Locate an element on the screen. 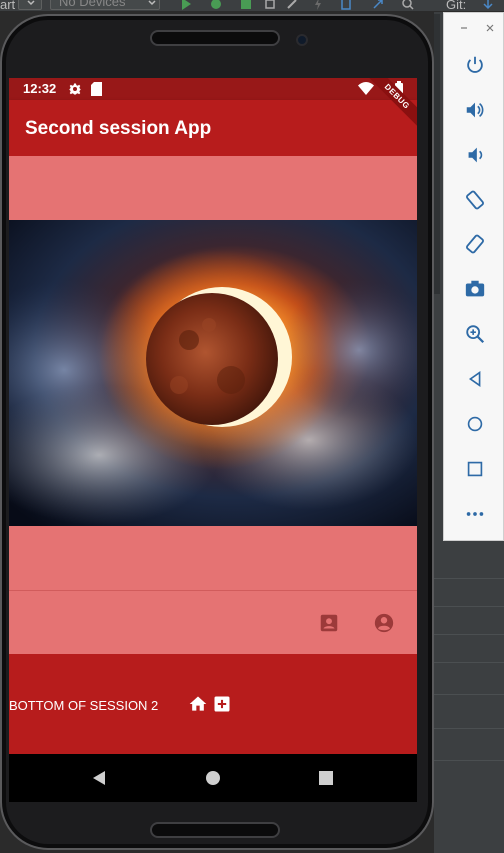 The height and width of the screenshot is (853, 504). page-title: Second session App is located at coordinates (118, 128).